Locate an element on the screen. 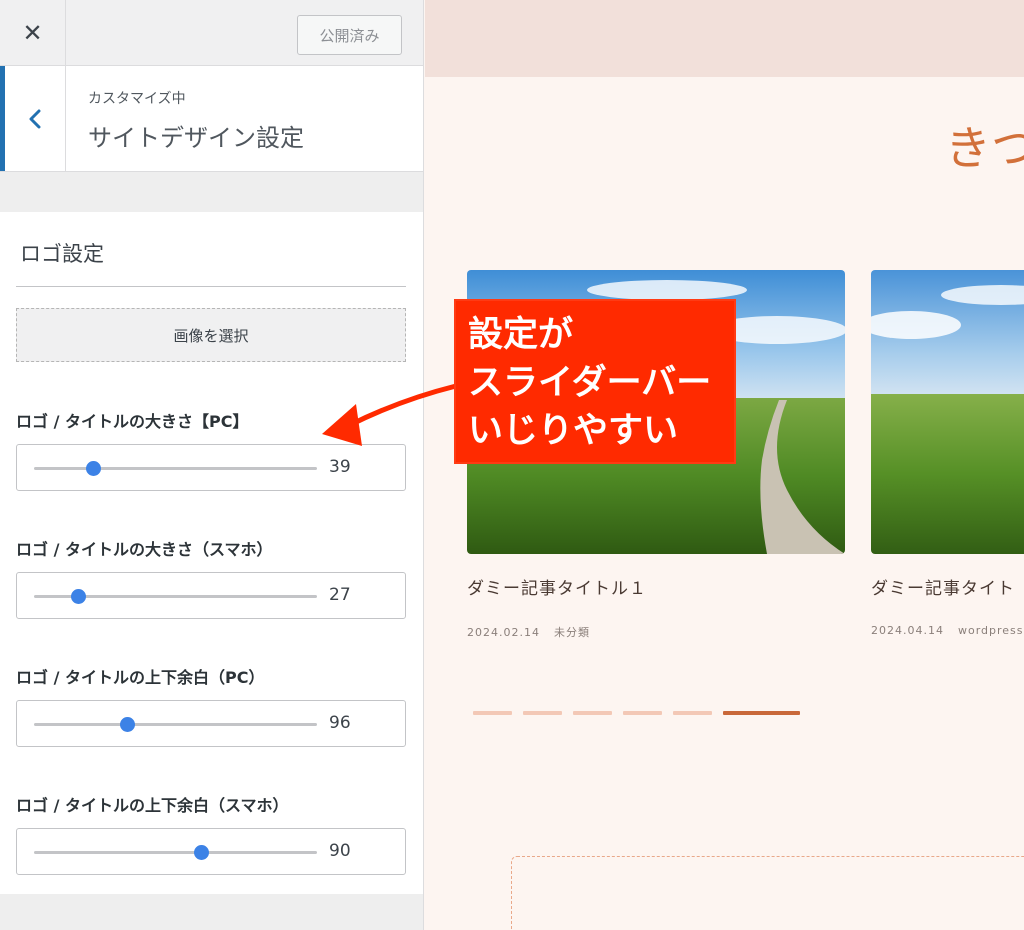 This screenshot has width=1024, height=930. back-button is located at coordinates (33, 118).